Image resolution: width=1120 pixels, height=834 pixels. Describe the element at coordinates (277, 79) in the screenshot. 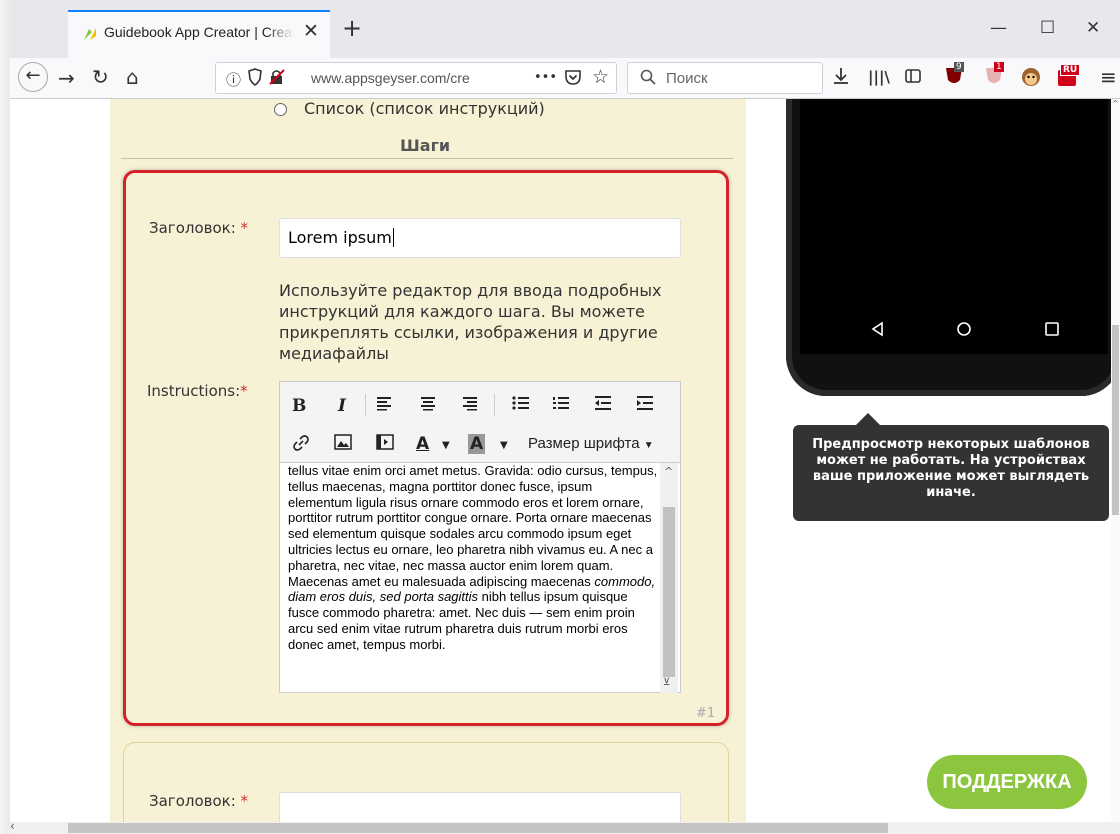

I see `insecure-lock-icon` at that location.